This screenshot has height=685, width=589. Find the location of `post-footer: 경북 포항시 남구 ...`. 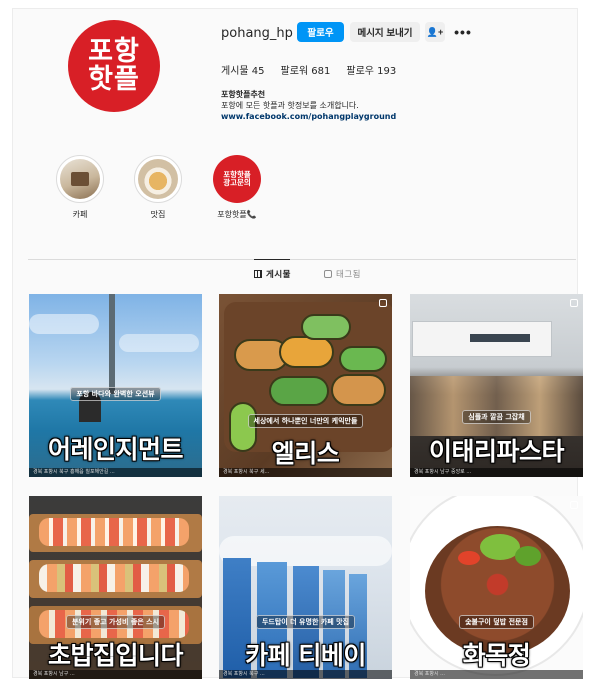

post-footer: 경북 포항시 남구 ... is located at coordinates (115, 674).